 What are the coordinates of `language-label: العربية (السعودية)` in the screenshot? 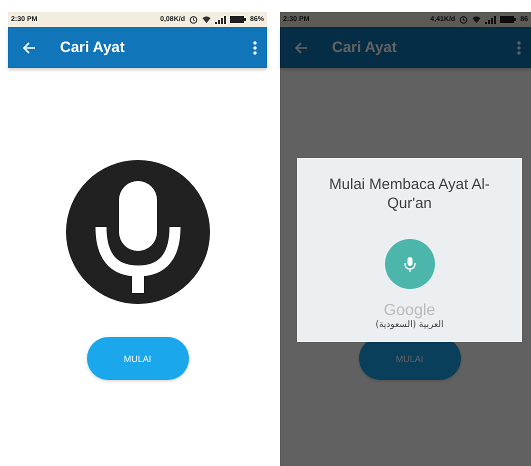 It's located at (409, 325).